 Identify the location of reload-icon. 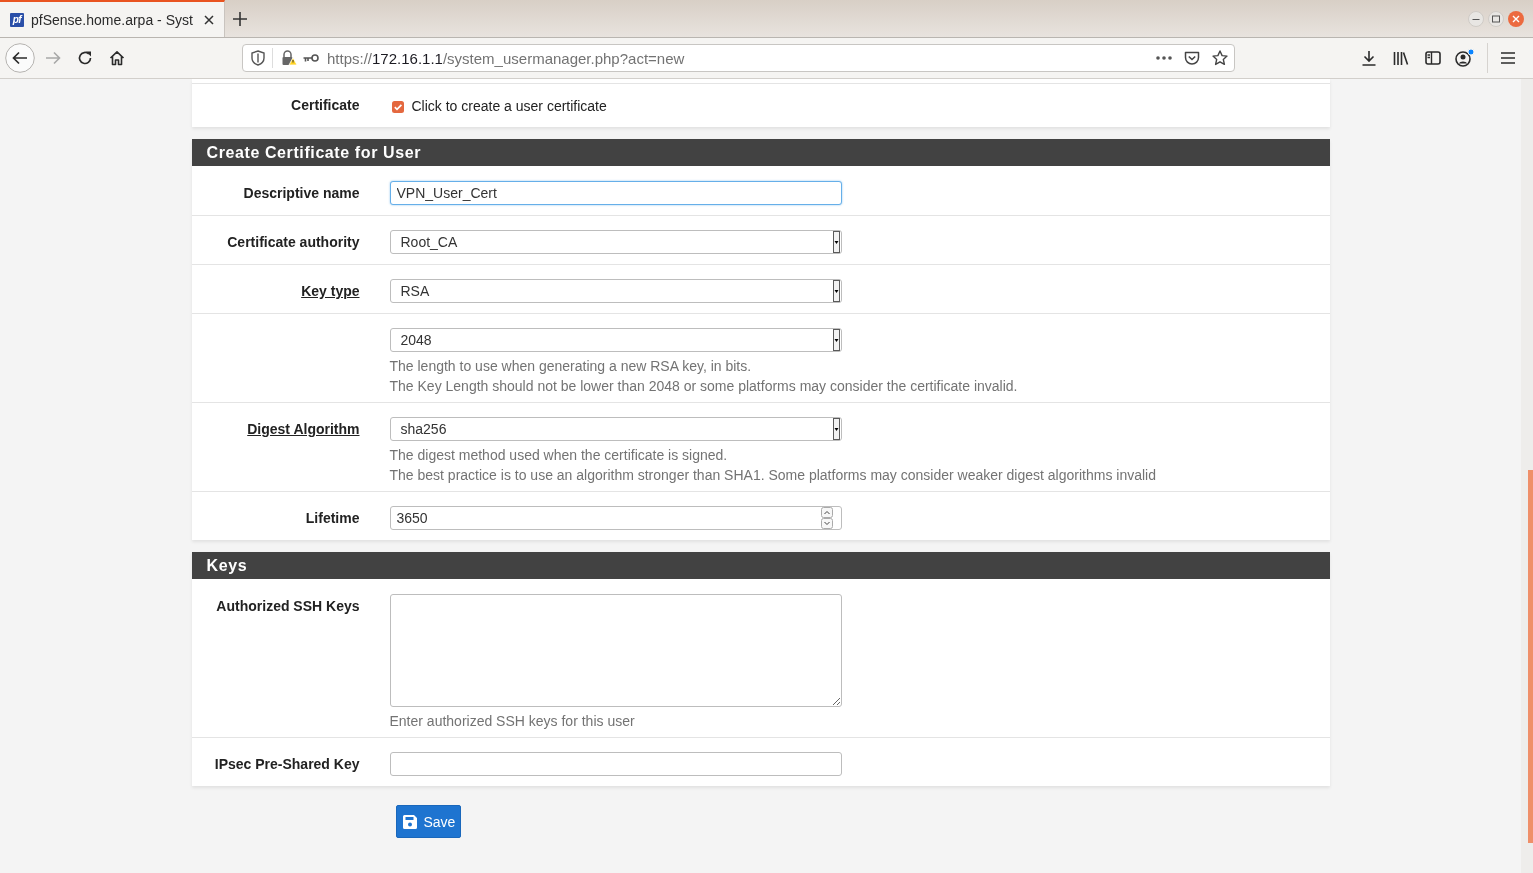
(85, 58).